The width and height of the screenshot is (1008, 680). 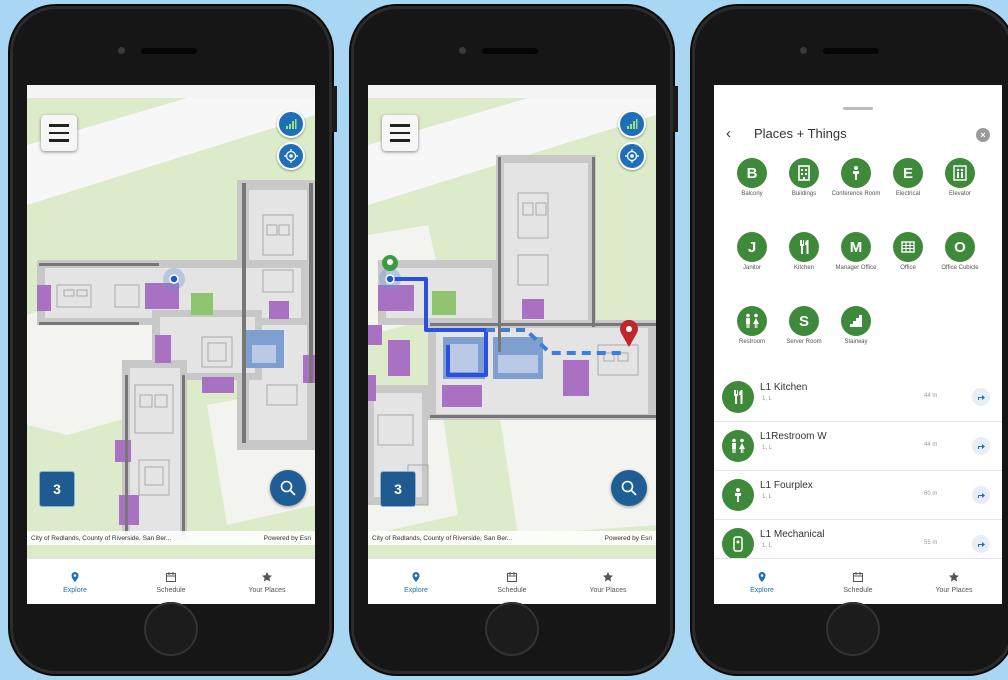 I want to click on crosshair-icon, so click(x=632, y=156).